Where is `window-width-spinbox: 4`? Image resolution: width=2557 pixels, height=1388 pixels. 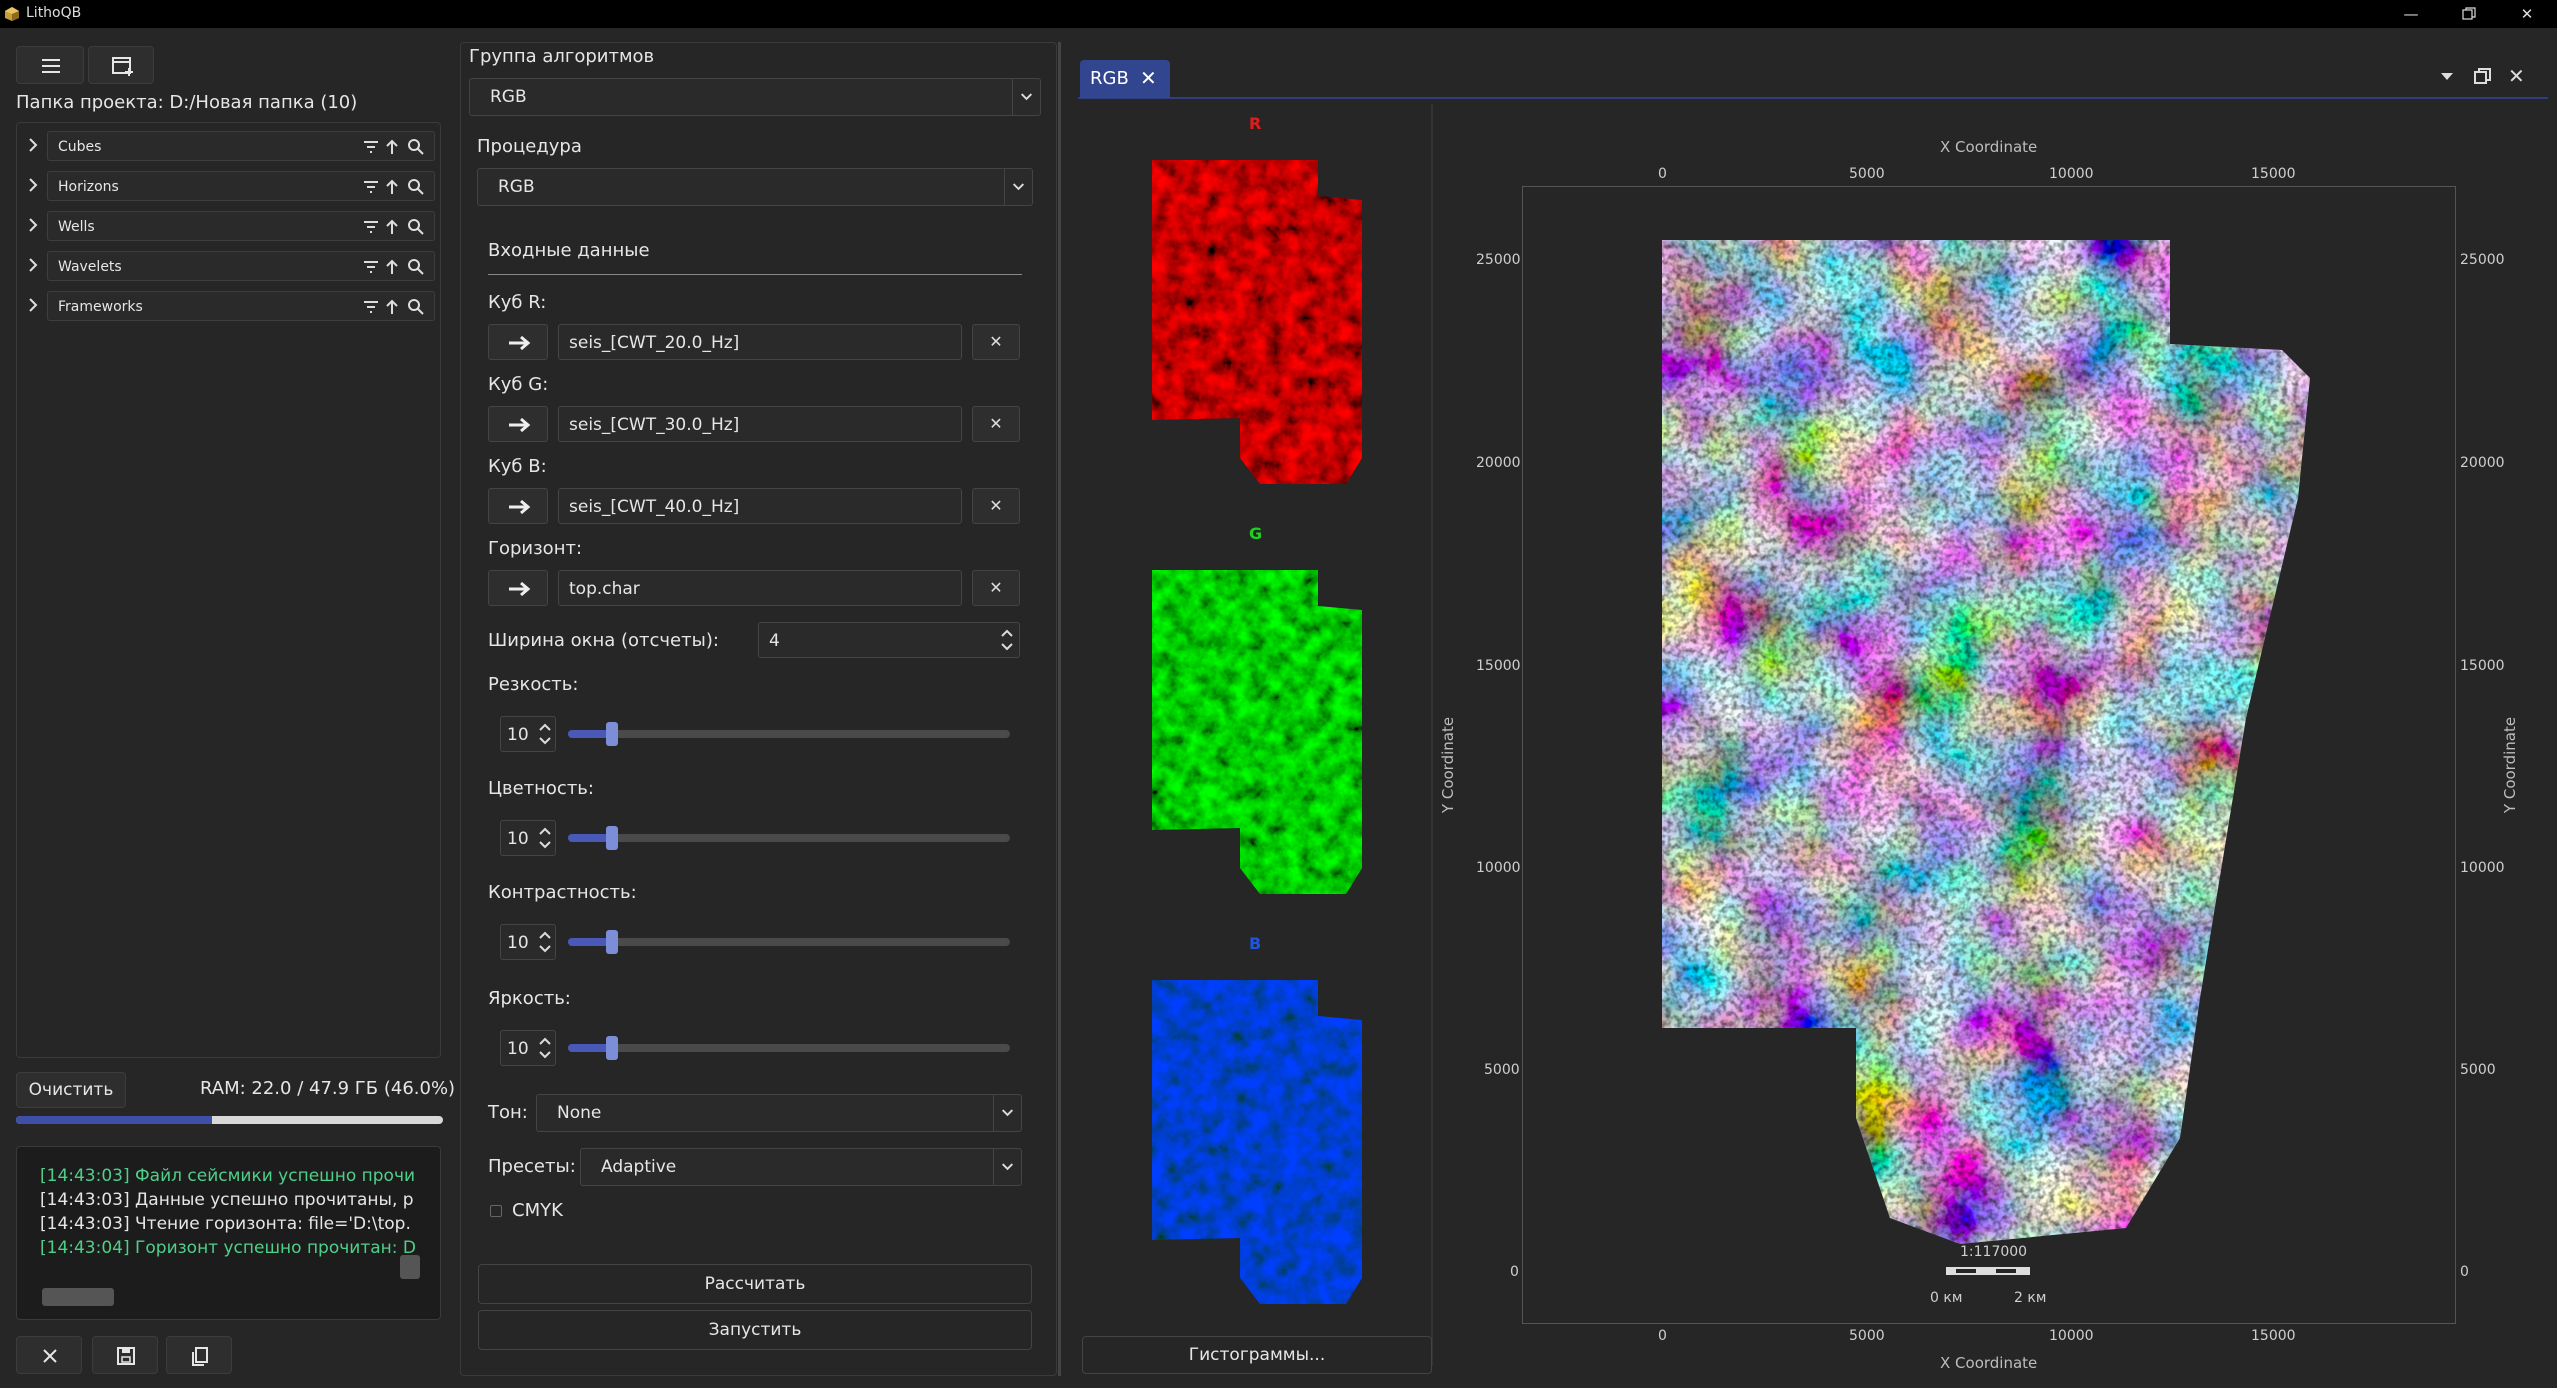 window-width-spinbox: 4 is located at coordinates (889, 640).